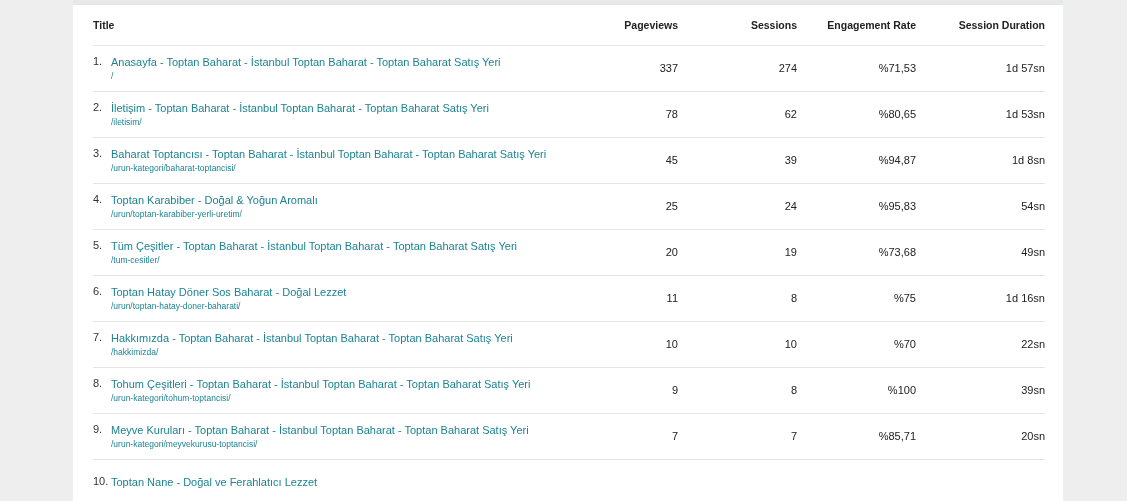 This screenshot has height=501, width=1127. What do you see at coordinates (127, 122) in the screenshot?
I see `page-path: /iletisim/` at bounding box center [127, 122].